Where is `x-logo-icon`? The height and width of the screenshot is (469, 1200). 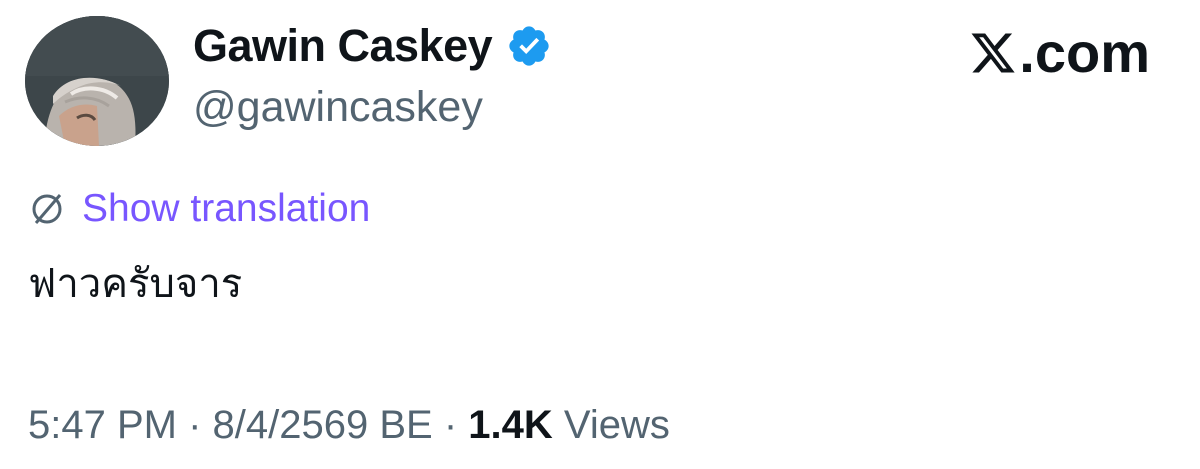 x-logo-icon is located at coordinates (993, 53).